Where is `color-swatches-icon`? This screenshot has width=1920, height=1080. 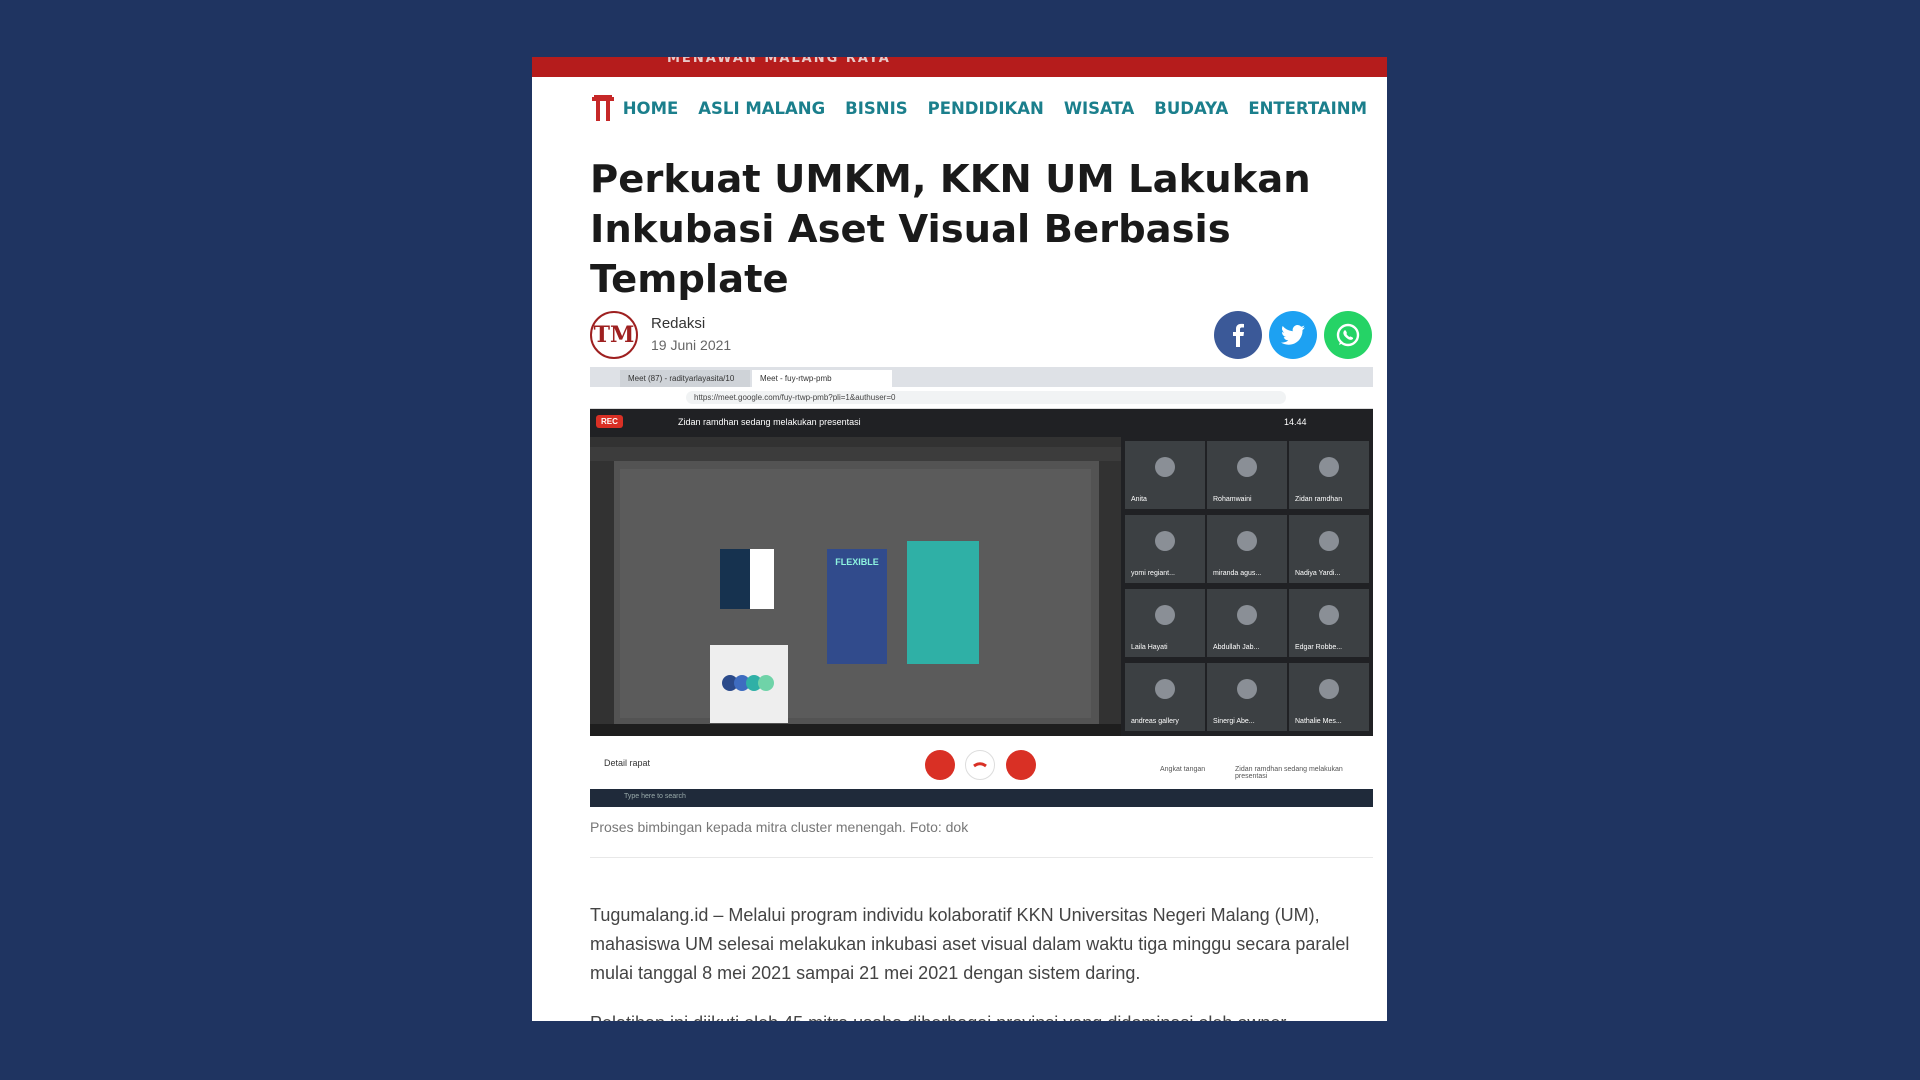 color-swatches-icon is located at coordinates (748, 683).